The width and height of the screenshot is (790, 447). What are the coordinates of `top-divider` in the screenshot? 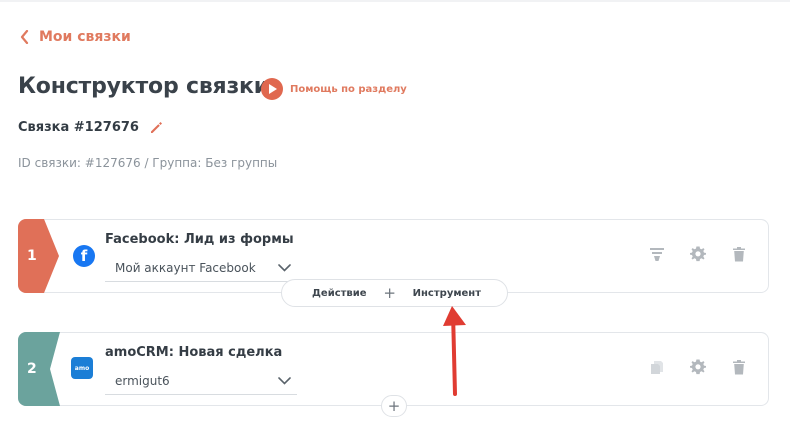 It's located at (395, 1).